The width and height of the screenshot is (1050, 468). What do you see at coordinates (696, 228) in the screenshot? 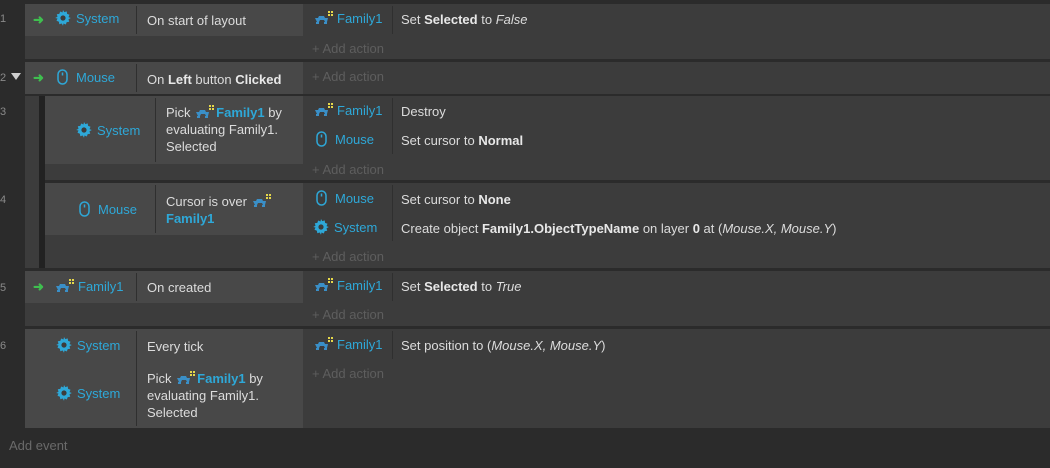
I see `action-text-bold: 0` at bounding box center [696, 228].